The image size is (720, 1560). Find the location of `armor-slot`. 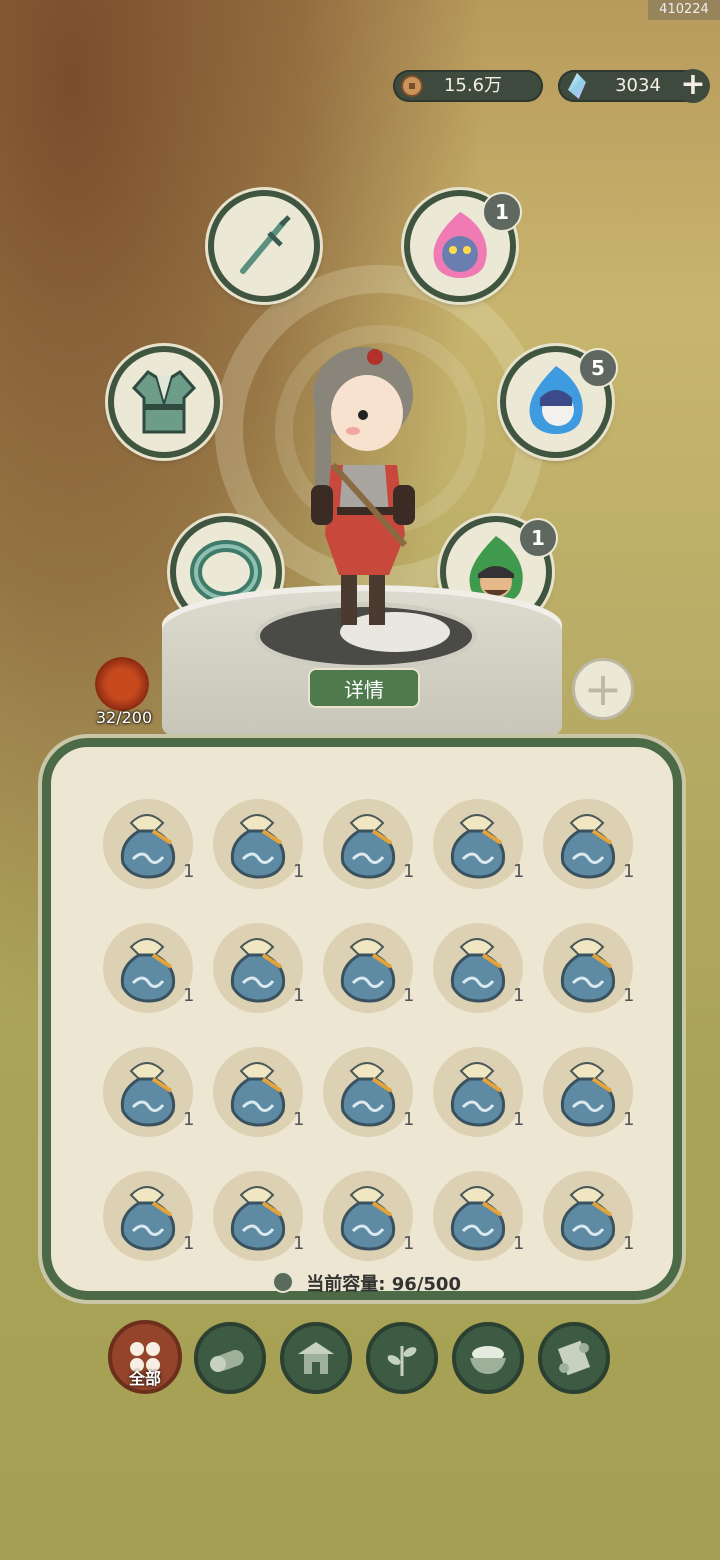

armor-slot is located at coordinates (164, 402).